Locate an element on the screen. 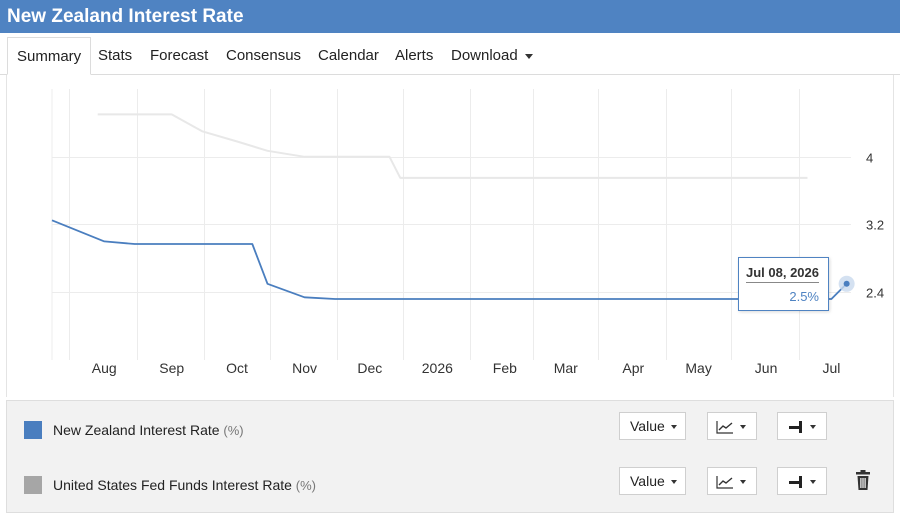 The width and height of the screenshot is (900, 519). tab-consensus: Consensus is located at coordinates (263, 55).